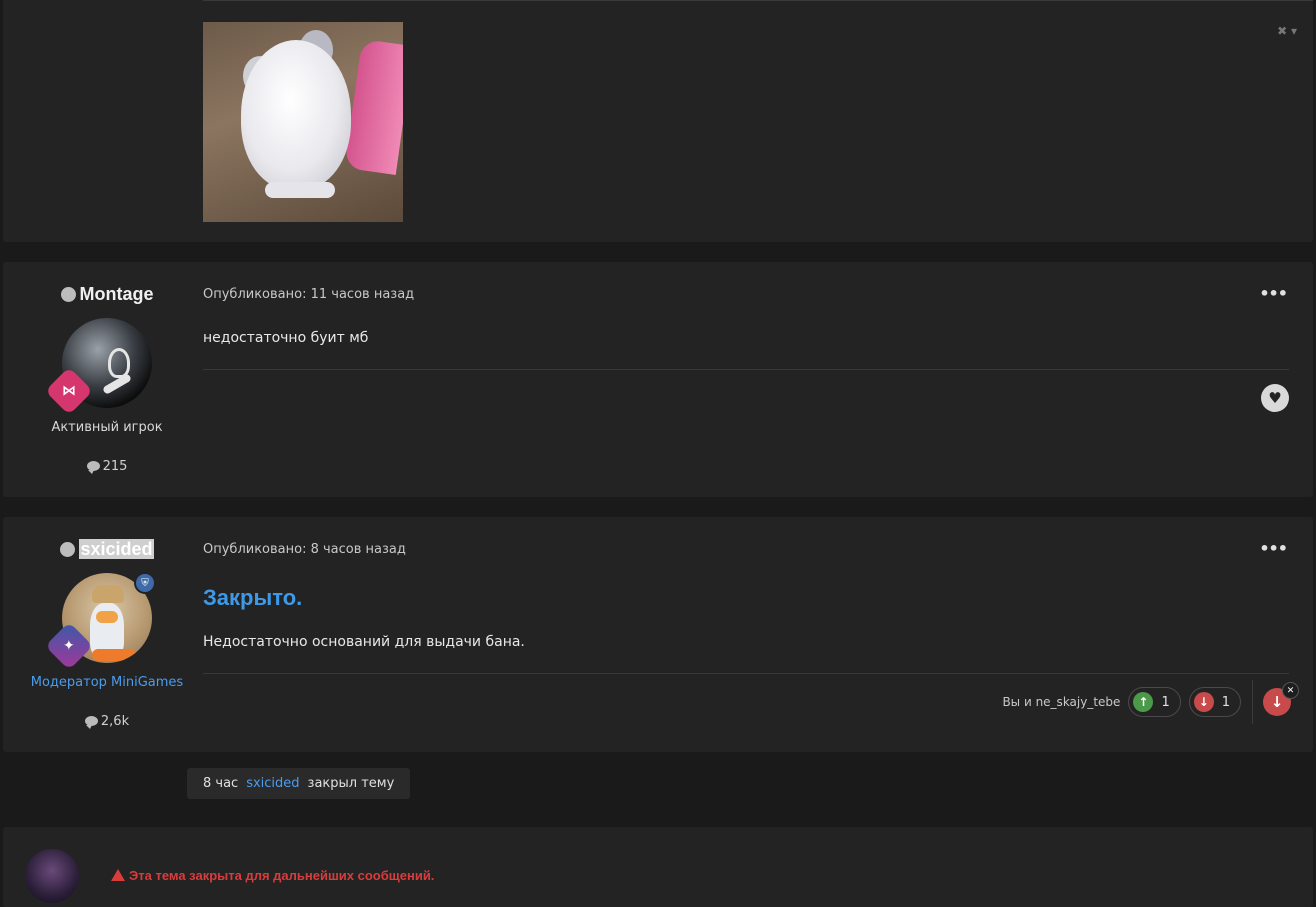 The image size is (1316, 907). I want to click on shield-icon: ⛨, so click(145, 583).